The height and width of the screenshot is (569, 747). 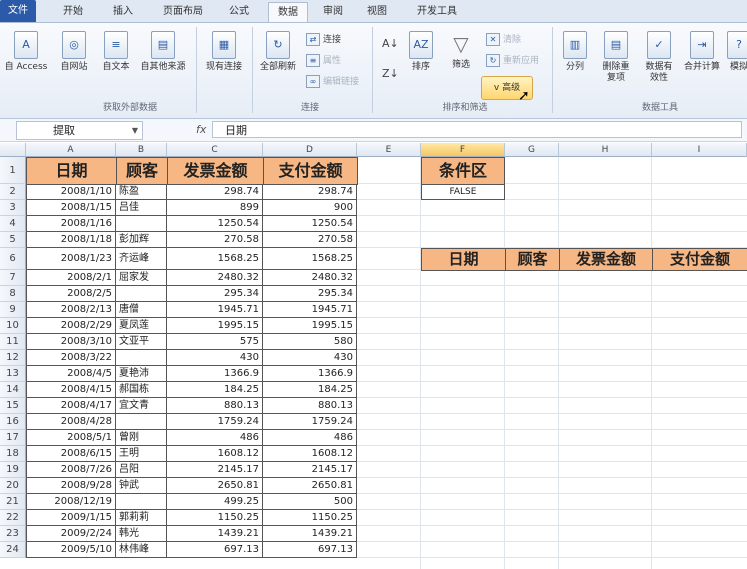 What do you see at coordinates (71, 224) in the screenshot?
I see `table-cell: 2008/1/16` at bounding box center [71, 224].